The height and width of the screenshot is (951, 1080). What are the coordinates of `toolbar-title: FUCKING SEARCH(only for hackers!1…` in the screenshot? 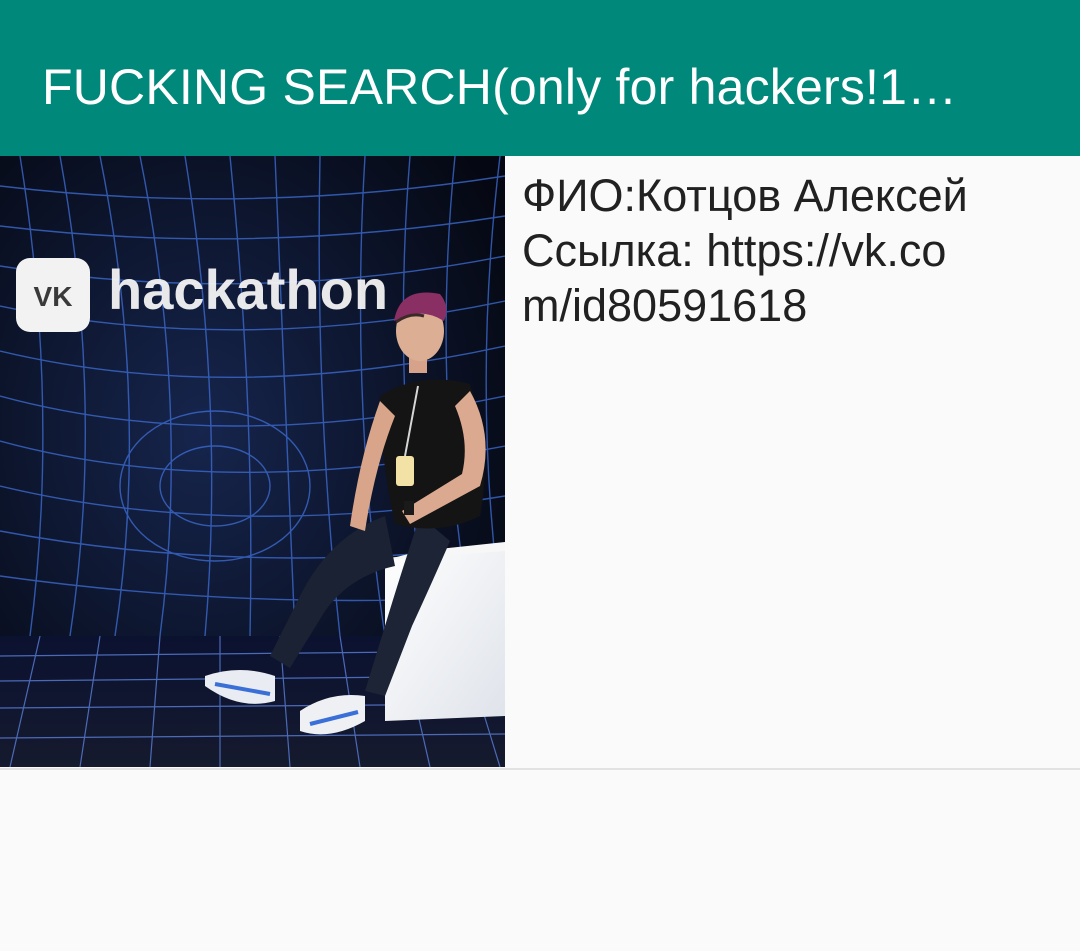 It's located at (500, 87).